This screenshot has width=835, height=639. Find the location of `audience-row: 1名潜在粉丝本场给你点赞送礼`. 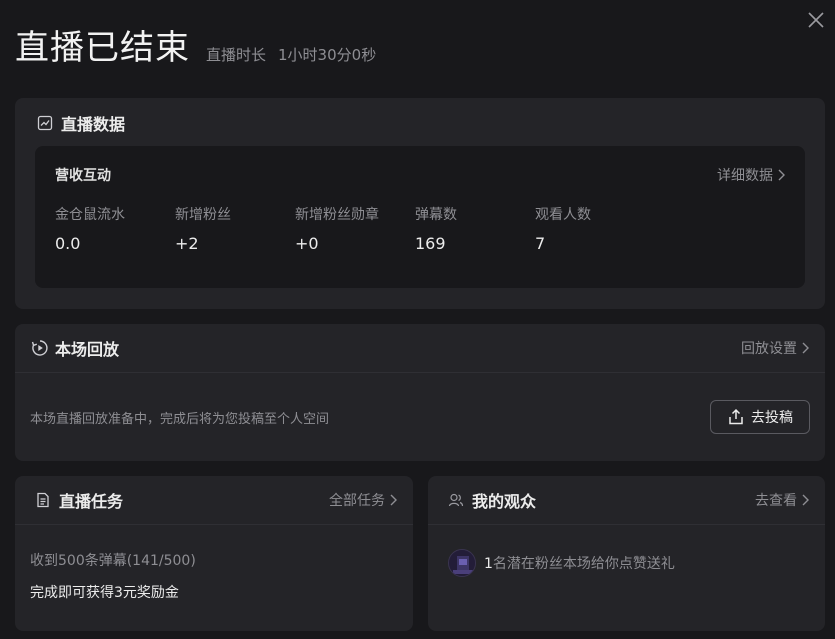

audience-row: 1名潜在粉丝本场给你点赞送礼 is located at coordinates (626, 551).